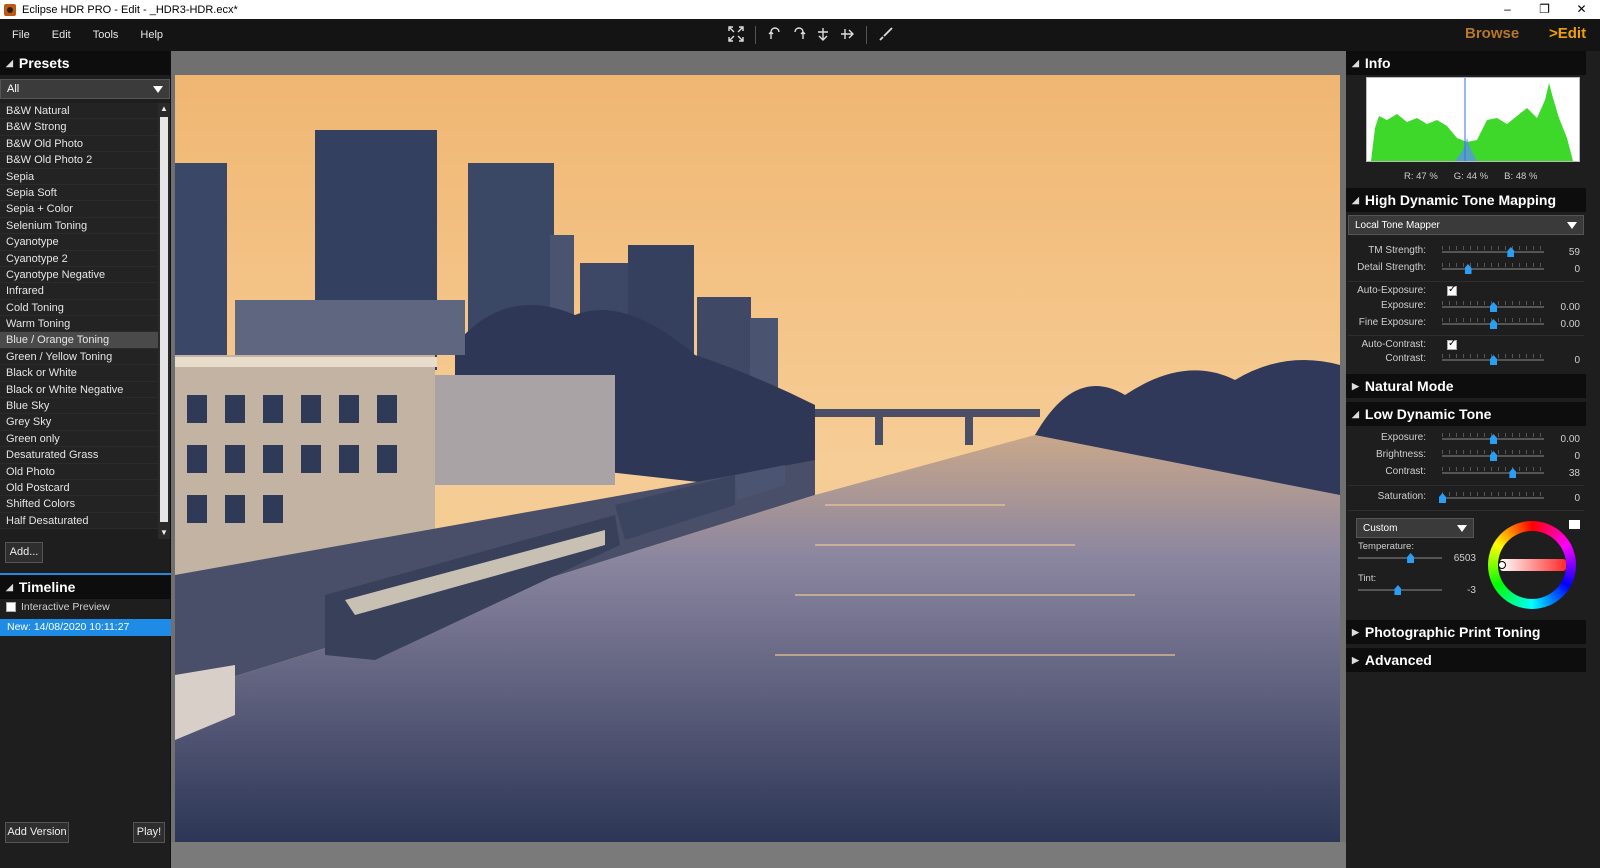 The height and width of the screenshot is (868, 1600). What do you see at coordinates (1574, 473) in the screenshot?
I see `ldt-contrast-value: 38` at bounding box center [1574, 473].